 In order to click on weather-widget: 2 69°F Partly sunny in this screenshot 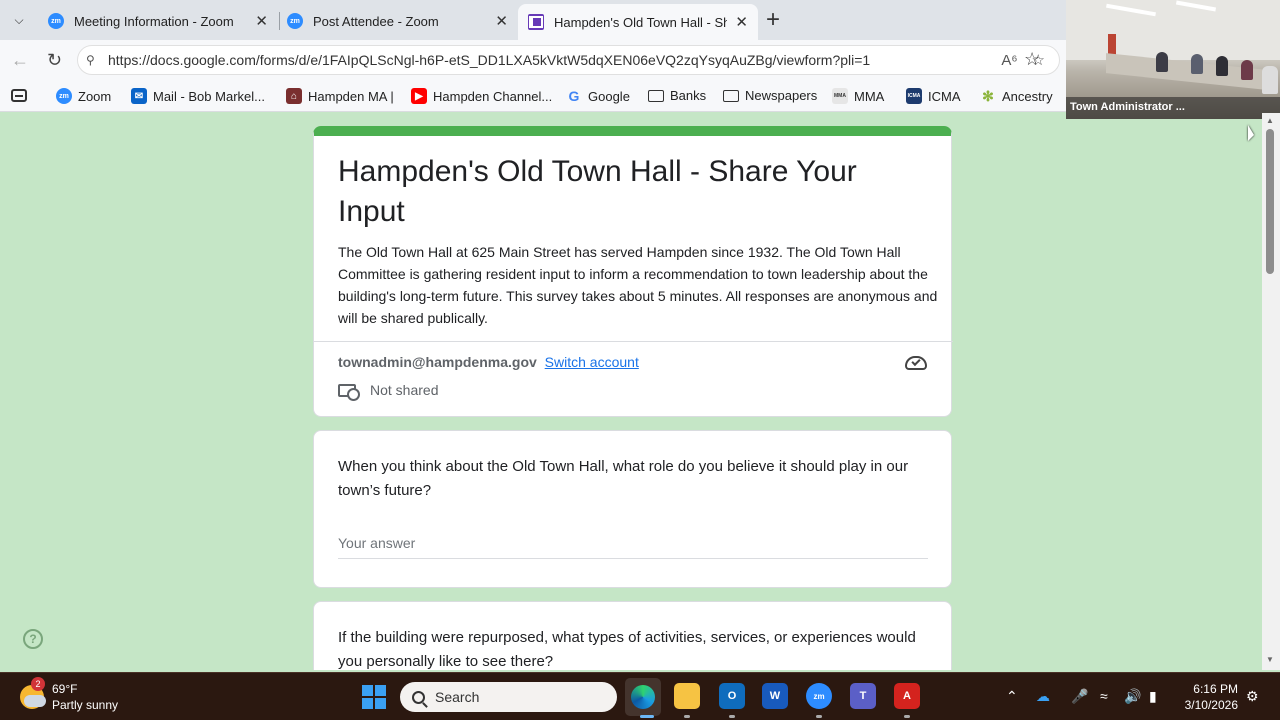, I will do `click(69, 695)`.